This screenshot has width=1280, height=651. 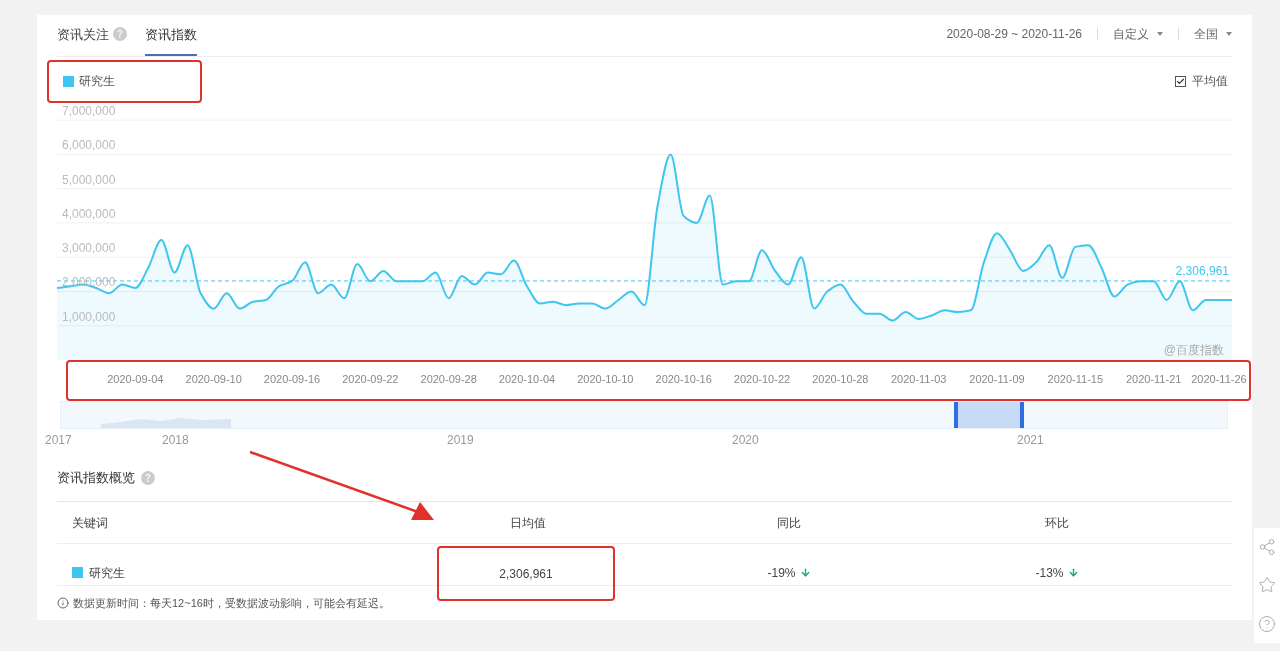 What do you see at coordinates (89, 111) in the screenshot?
I see `y-axis-label: 7,000,000` at bounding box center [89, 111].